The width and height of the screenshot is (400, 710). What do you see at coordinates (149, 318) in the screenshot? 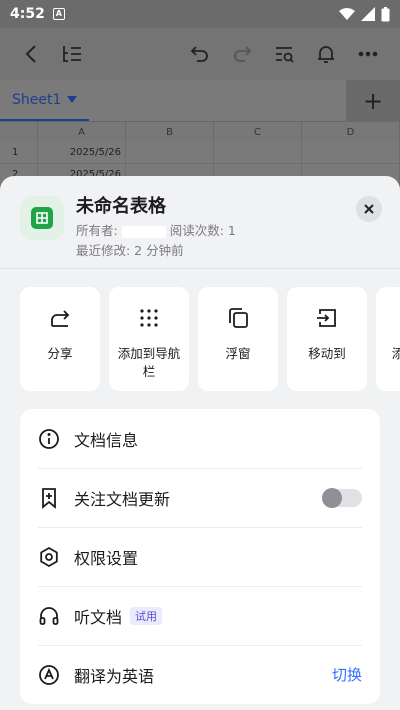
I see `grid-dots-icon` at bounding box center [149, 318].